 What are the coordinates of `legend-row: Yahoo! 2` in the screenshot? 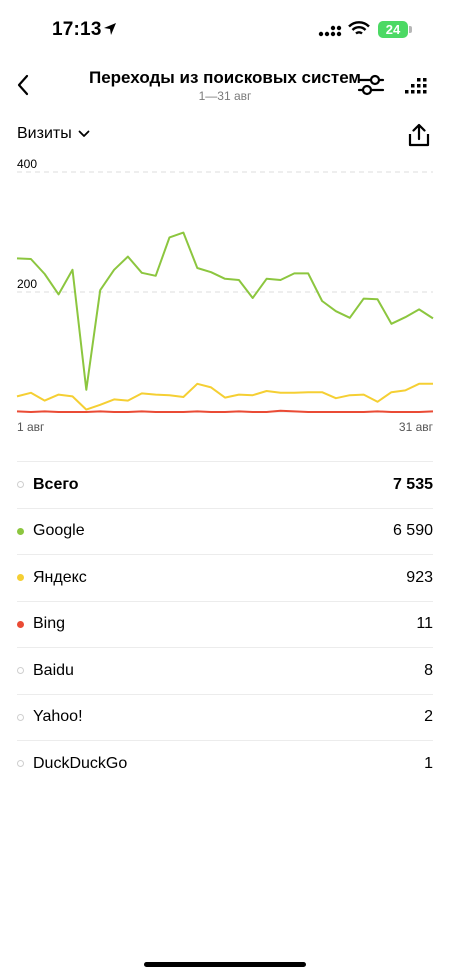 It's located at (225, 717).